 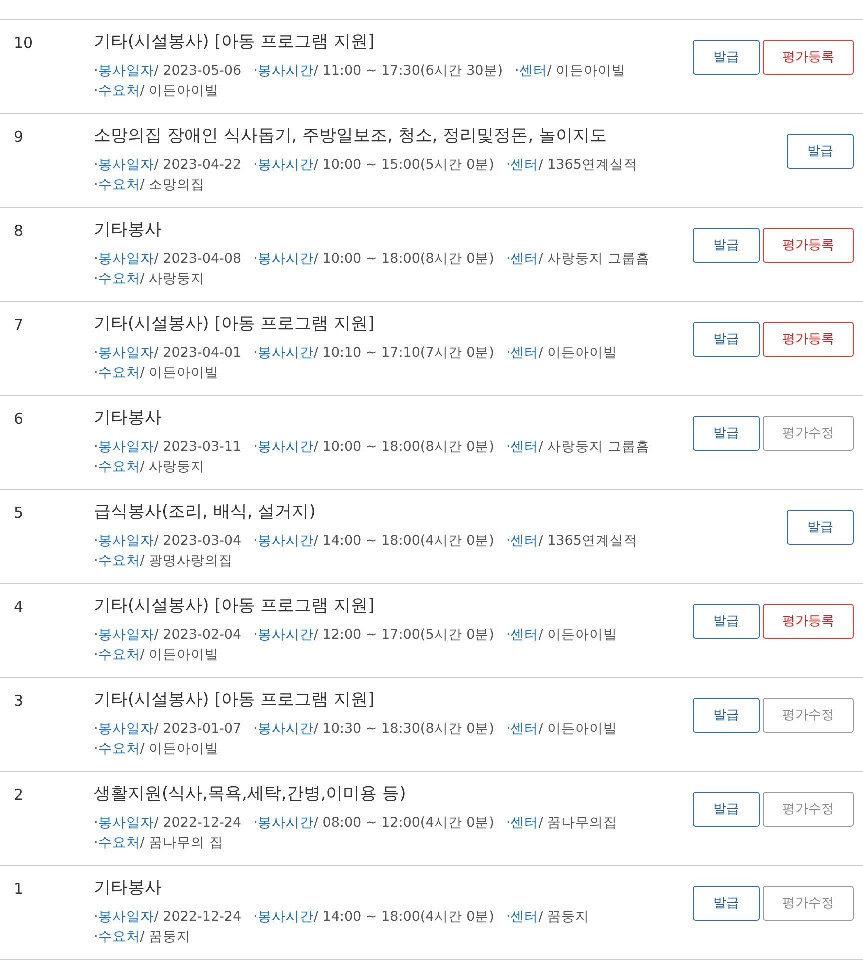 I want to click on row-number: 9, so click(x=19, y=137).